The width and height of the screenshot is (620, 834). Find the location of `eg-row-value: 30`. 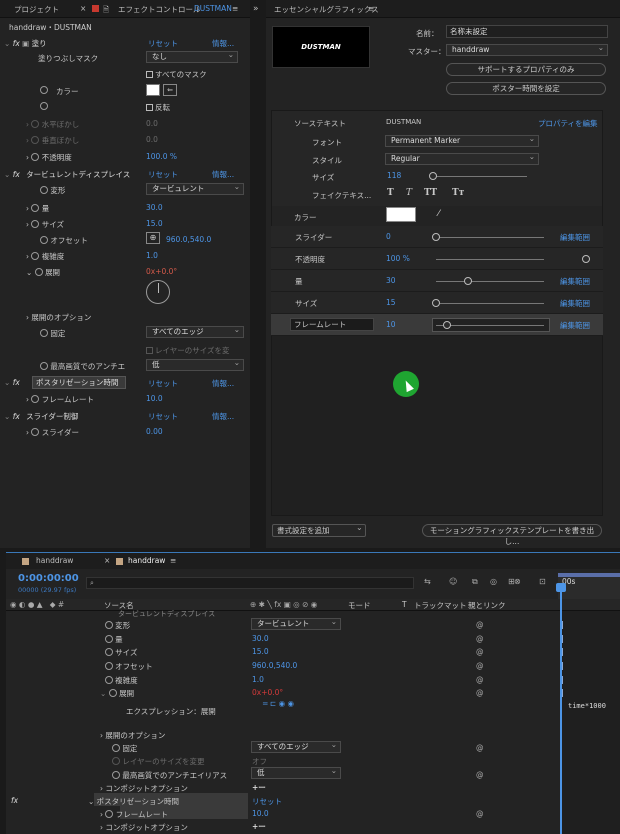

eg-row-value: 30 is located at coordinates (391, 280).